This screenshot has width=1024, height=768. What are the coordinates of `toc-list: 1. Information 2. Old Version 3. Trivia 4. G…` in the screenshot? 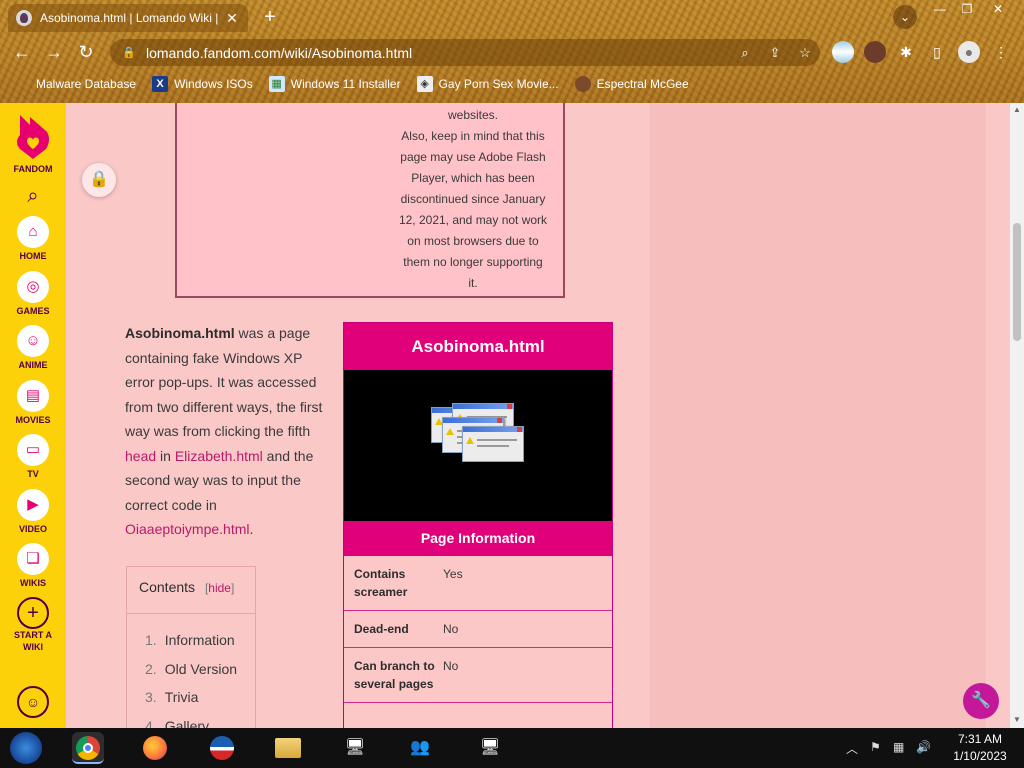 It's located at (191, 670).